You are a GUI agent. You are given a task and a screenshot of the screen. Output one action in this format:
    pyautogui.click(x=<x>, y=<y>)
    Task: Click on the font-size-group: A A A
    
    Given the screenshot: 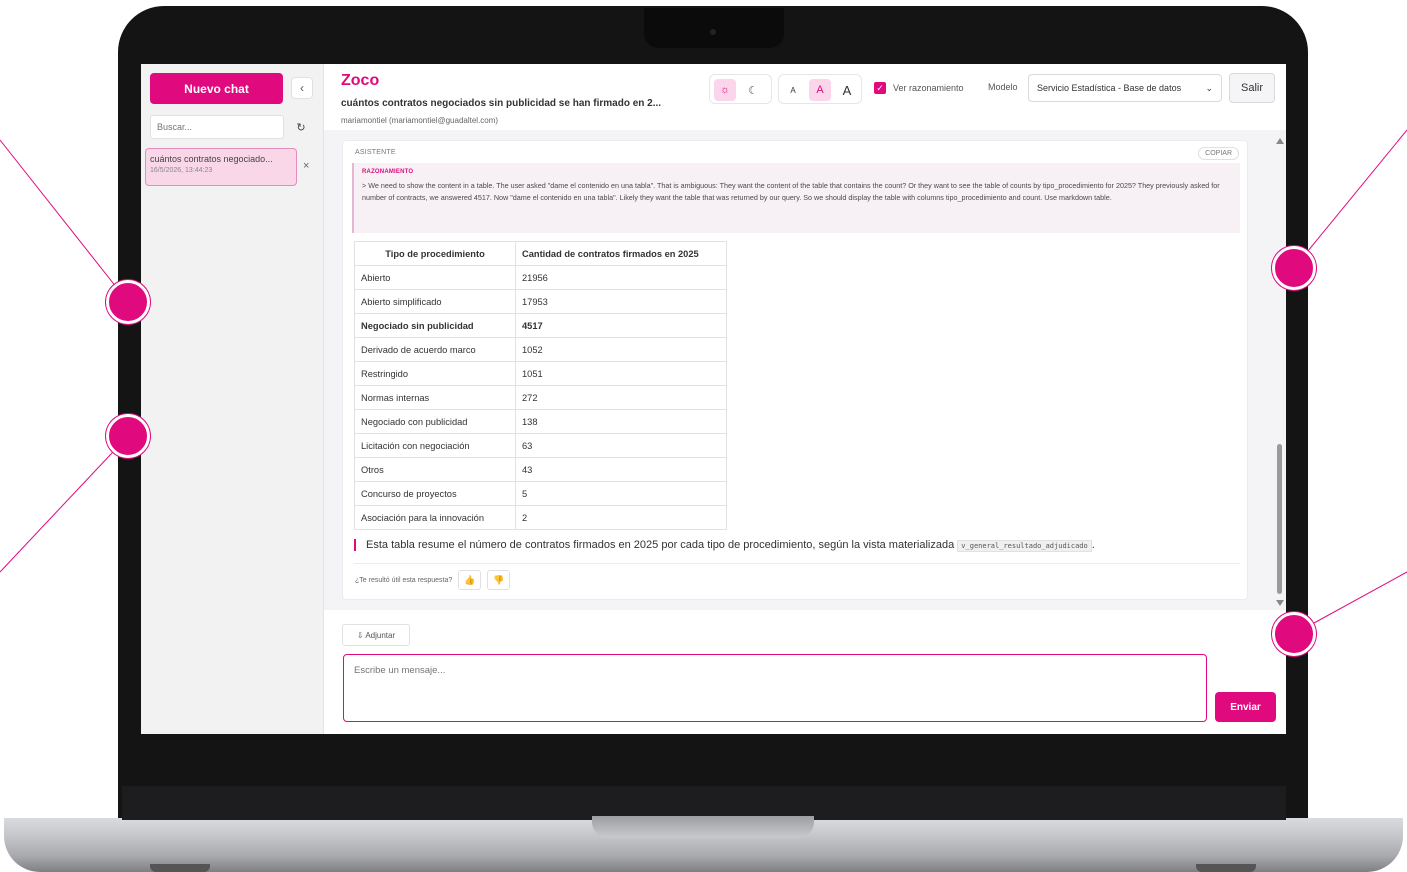 What is the action you would take?
    pyautogui.click(x=820, y=89)
    